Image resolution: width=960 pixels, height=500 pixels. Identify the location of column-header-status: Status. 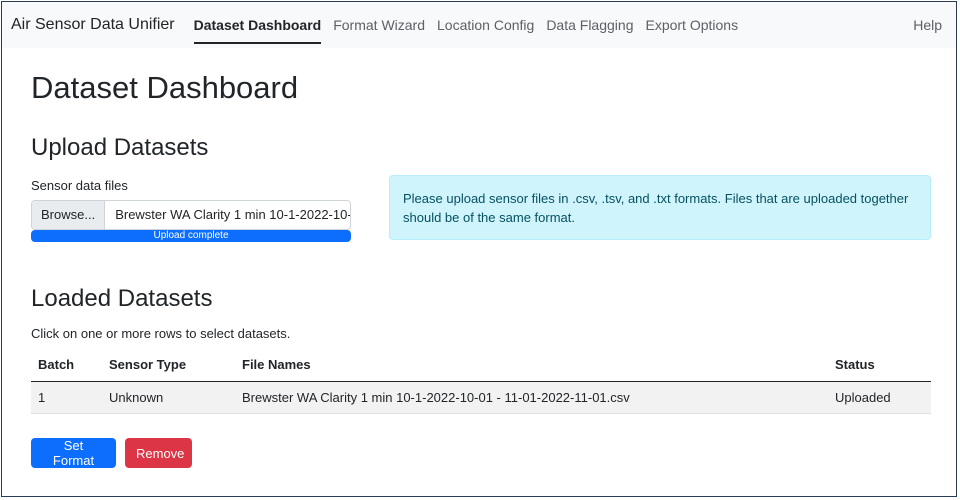
(879, 365).